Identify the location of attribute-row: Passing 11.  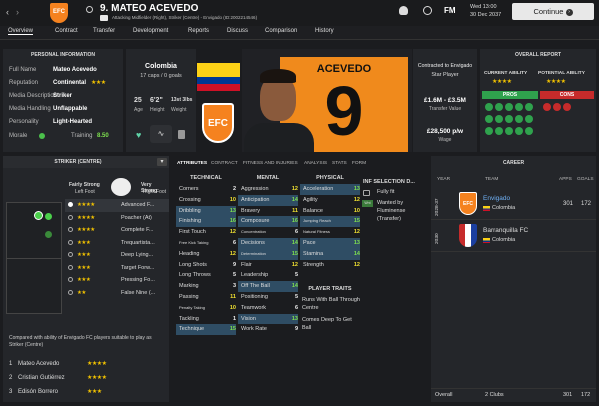
(206, 297).